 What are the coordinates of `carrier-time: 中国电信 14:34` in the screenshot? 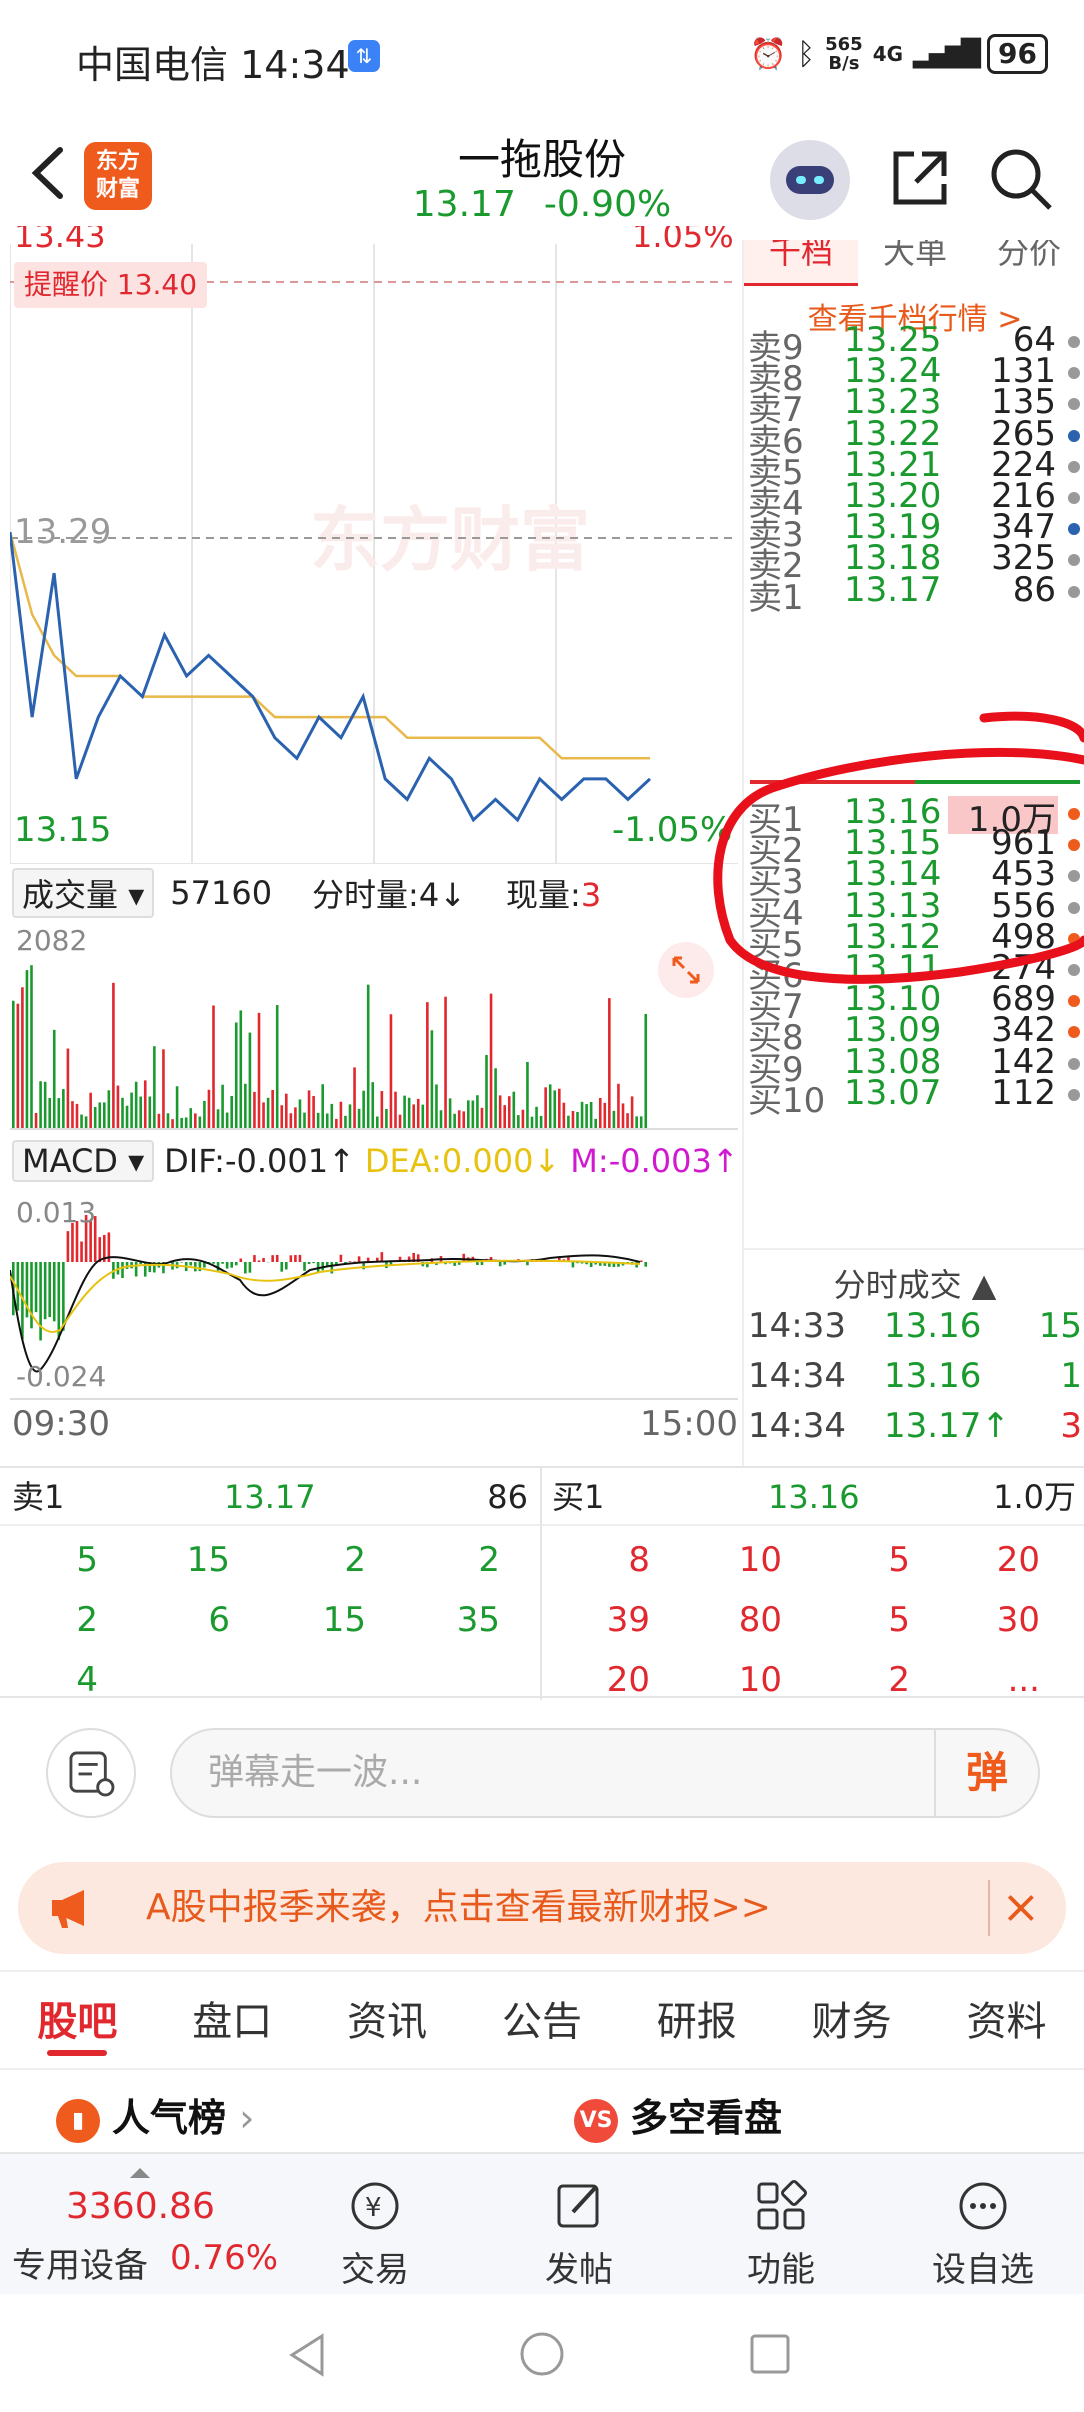 It's located at (213, 65).